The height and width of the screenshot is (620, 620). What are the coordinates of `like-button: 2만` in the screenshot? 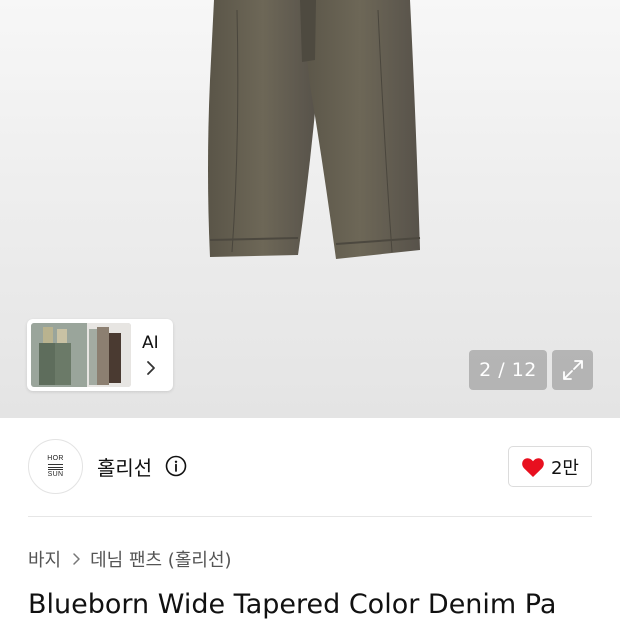 It's located at (550, 466).